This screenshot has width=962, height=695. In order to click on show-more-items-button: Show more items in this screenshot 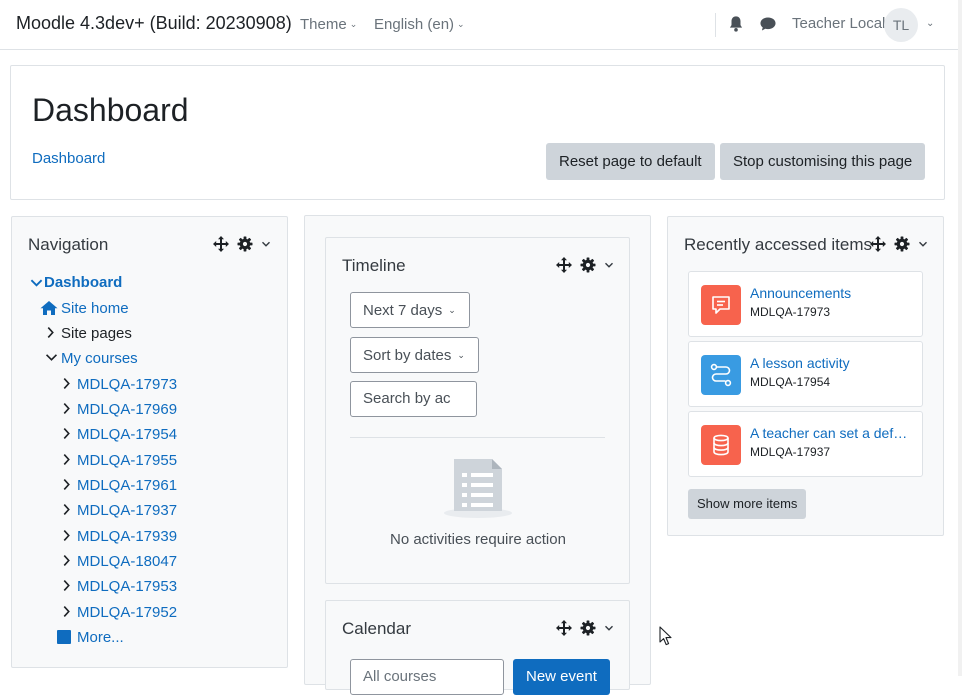, I will do `click(747, 504)`.